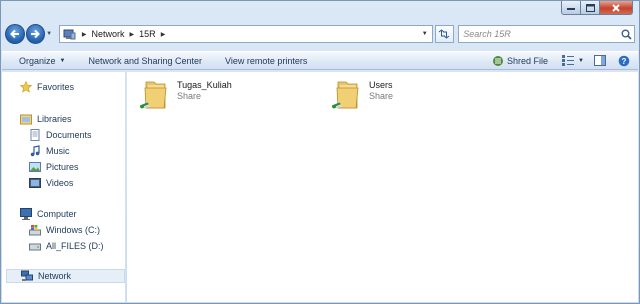 The width and height of the screenshot is (640, 304). I want to click on minimize-icon, so click(571, 8).